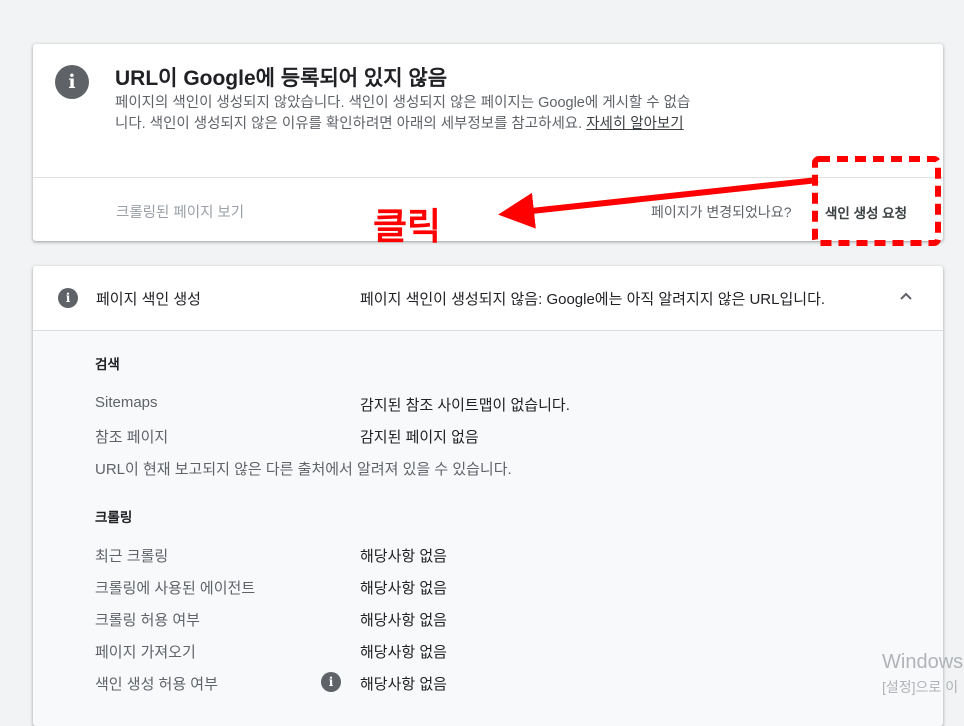 The image size is (964, 726). What do you see at coordinates (923, 662) in the screenshot?
I see `windows-watermark-title: Windows` at bounding box center [923, 662].